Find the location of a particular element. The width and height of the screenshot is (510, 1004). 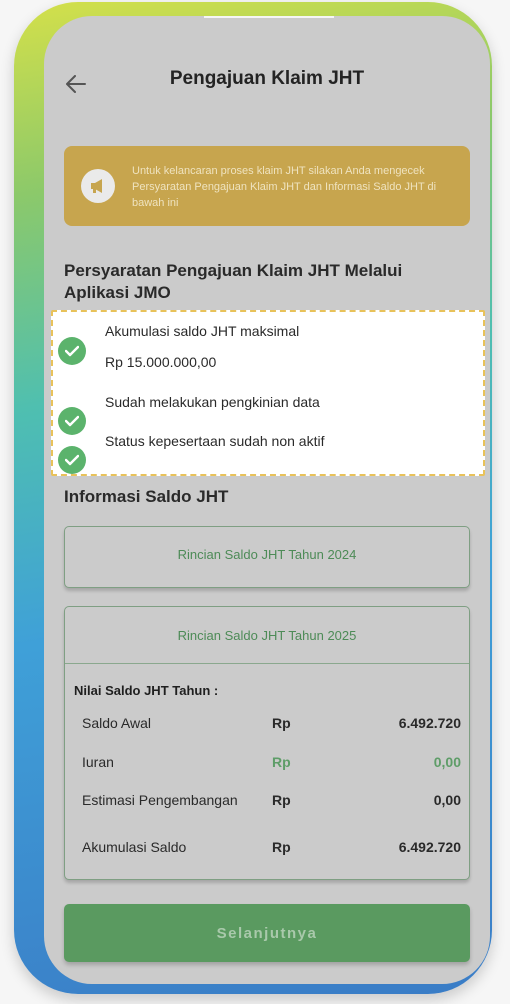

saldo-row-akumulasi: Akumulasi Saldo Rp 6.492.720 is located at coordinates (267, 849).